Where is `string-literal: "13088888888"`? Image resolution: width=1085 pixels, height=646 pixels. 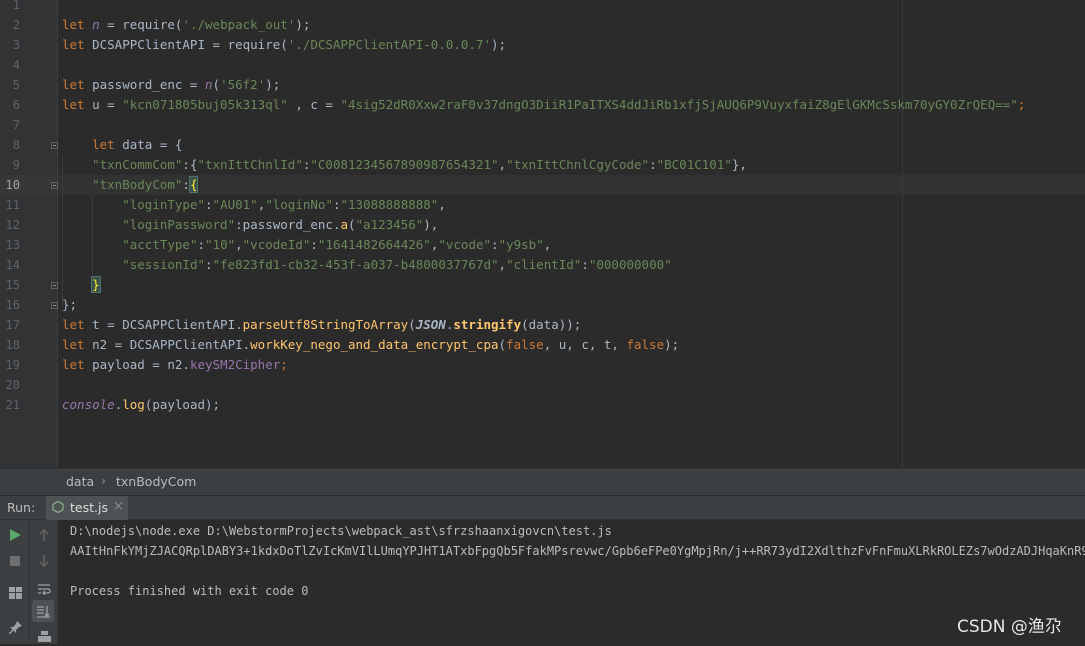
string-literal: "13088888888" is located at coordinates (389, 204).